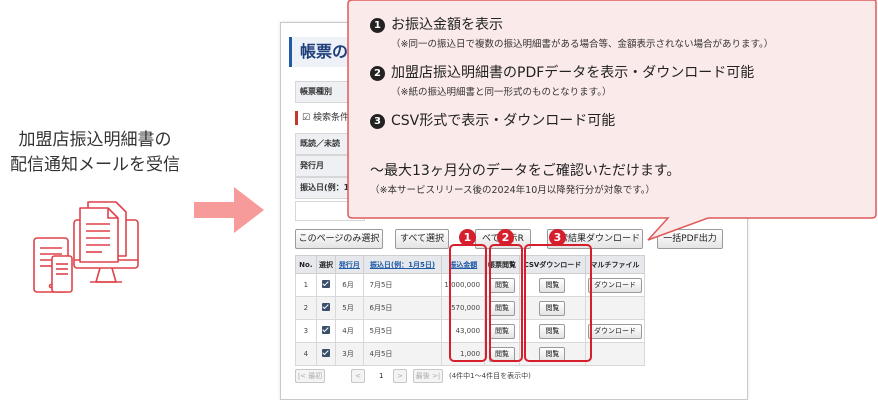 This screenshot has width=878, height=400. I want to click on callout-summary-note: （※本サービスリリース後の2024年10月以降発行分が対象です。）, so click(513, 190).